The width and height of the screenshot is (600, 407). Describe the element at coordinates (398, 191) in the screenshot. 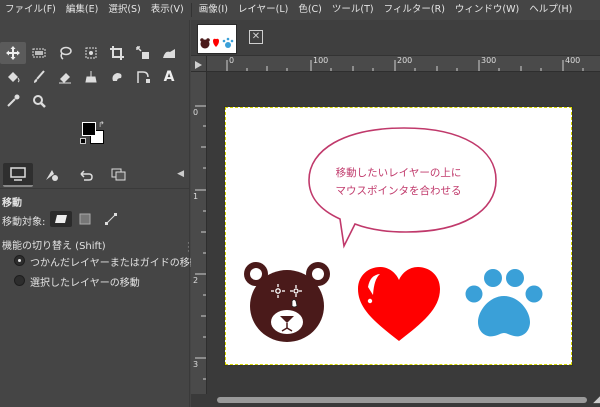

I see `bubble-line-2: マウスポインタを合わせる` at that location.